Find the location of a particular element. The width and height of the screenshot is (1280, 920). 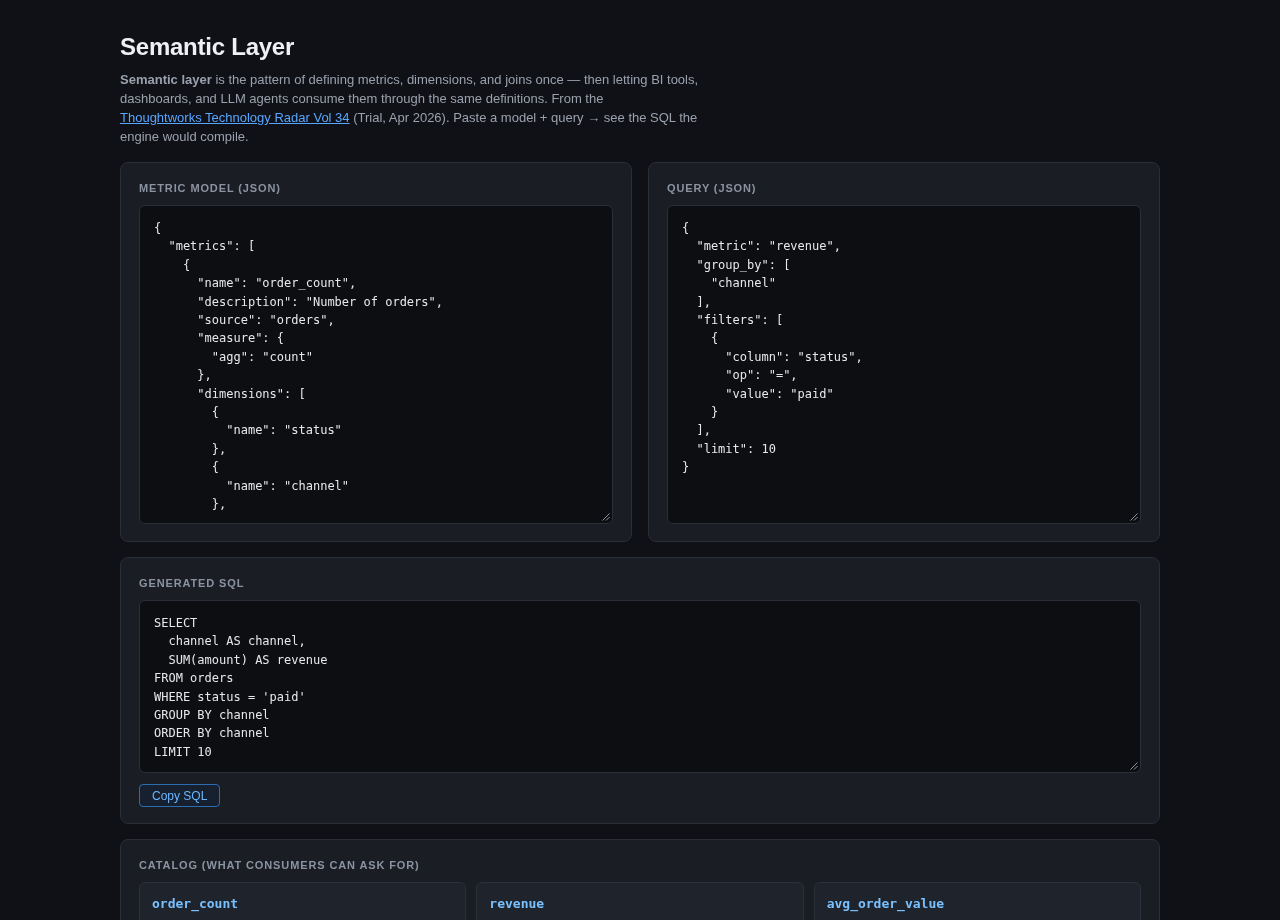

radar-link: Thoughtworks Technology Radar Vol 34 is located at coordinates (235, 117).